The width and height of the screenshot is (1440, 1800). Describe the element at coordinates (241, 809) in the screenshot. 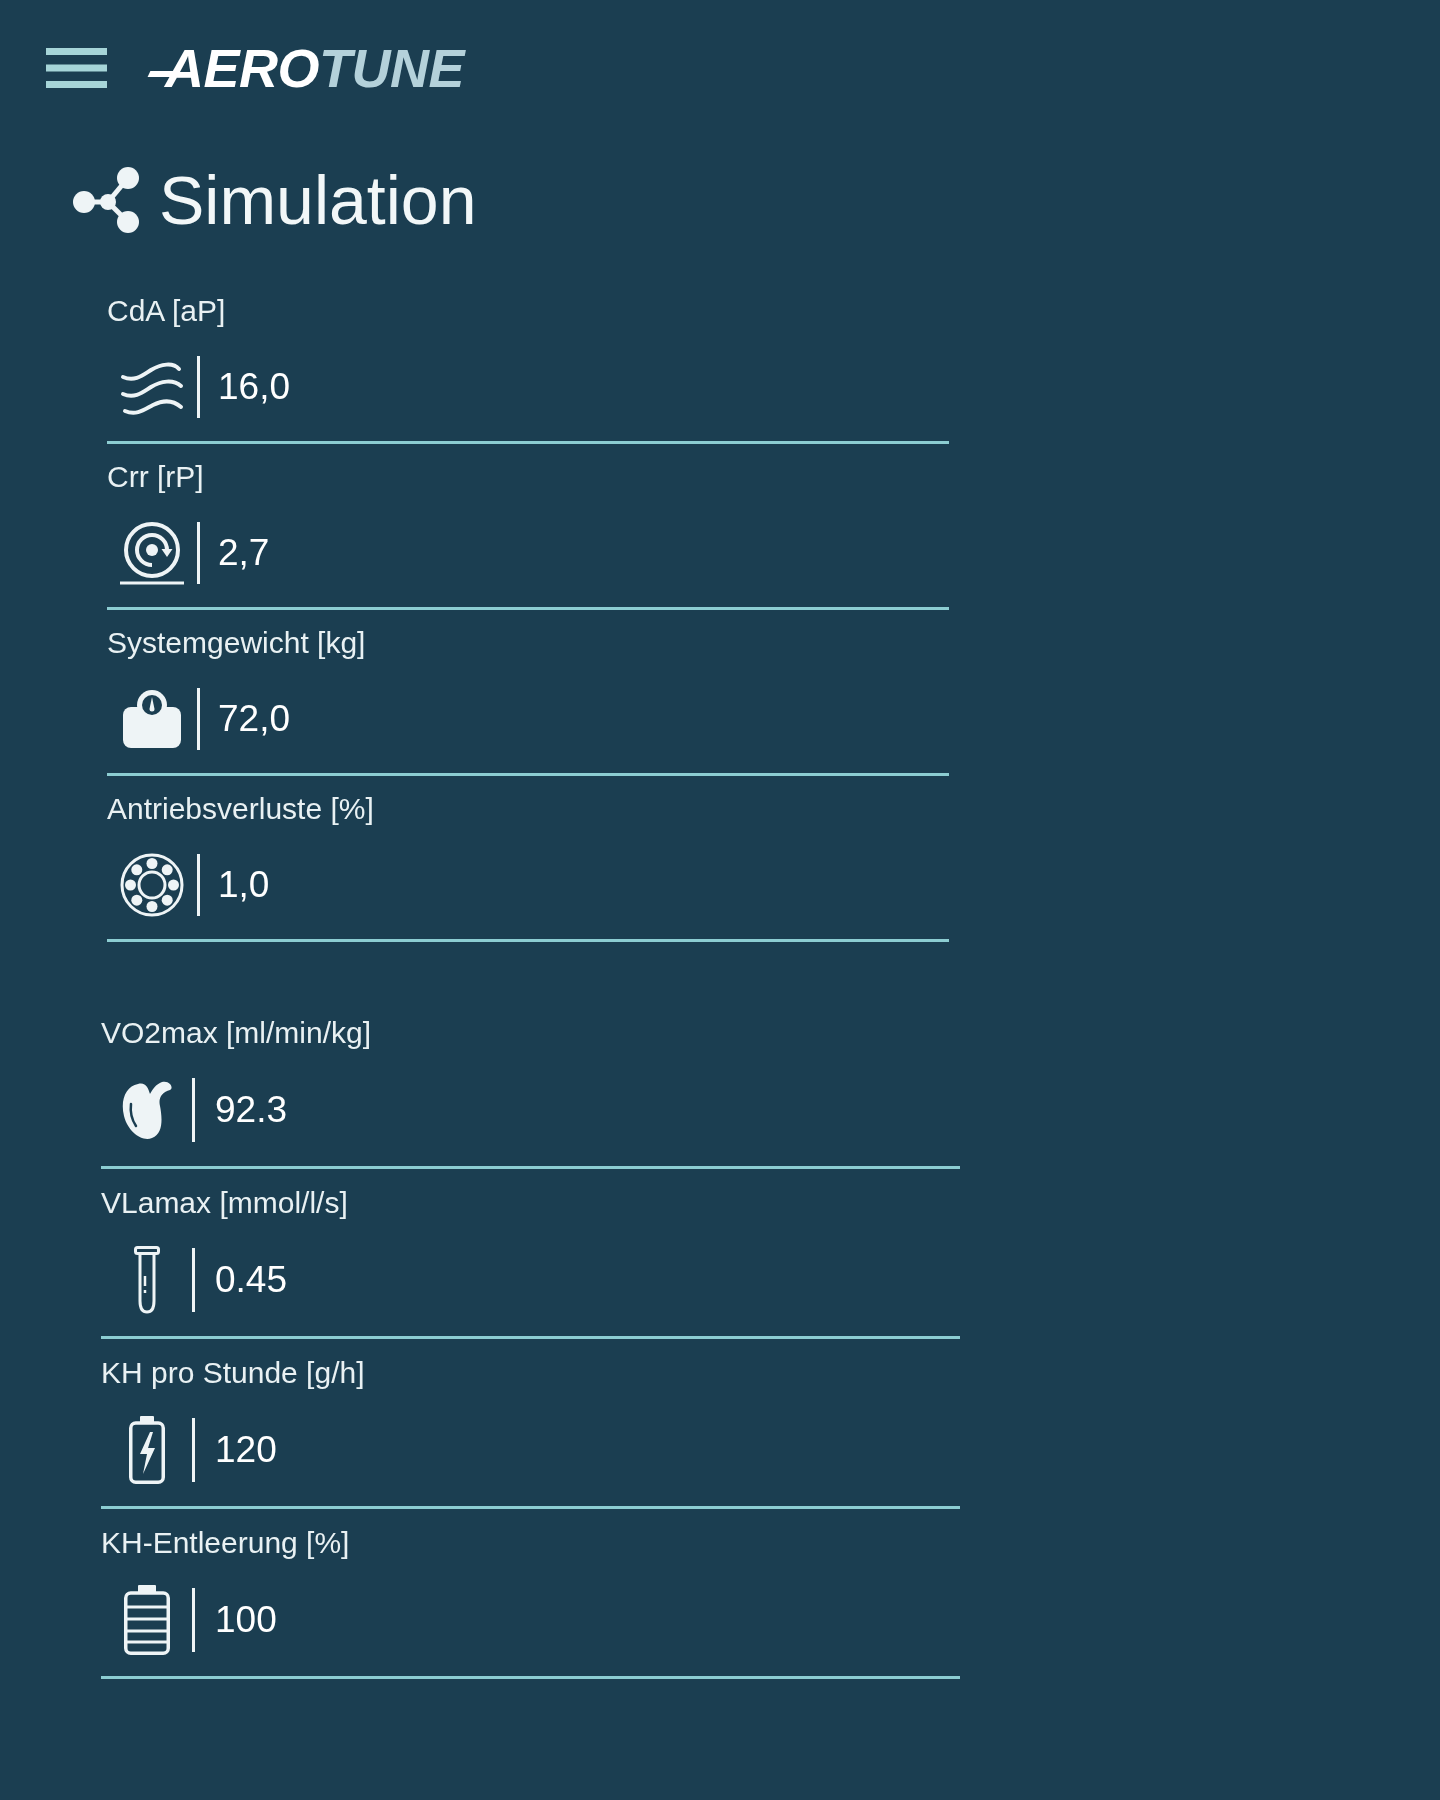

I see `field-label: Antriebsverluste [%]` at that location.